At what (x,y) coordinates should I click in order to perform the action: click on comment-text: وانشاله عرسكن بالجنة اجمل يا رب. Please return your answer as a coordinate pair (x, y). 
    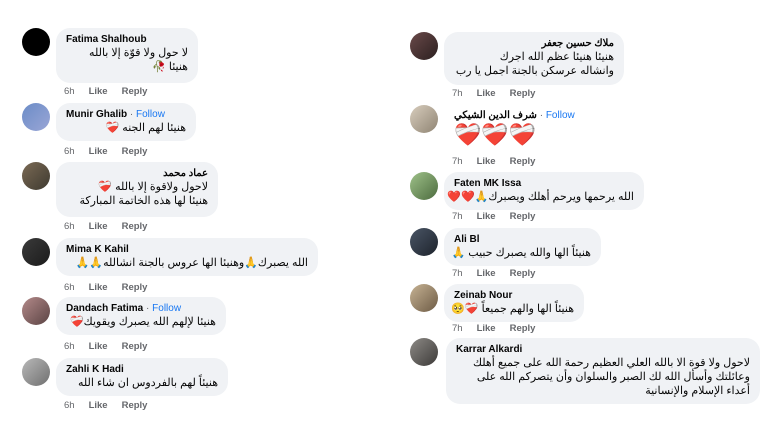
    Looking at the image, I should click on (534, 71).